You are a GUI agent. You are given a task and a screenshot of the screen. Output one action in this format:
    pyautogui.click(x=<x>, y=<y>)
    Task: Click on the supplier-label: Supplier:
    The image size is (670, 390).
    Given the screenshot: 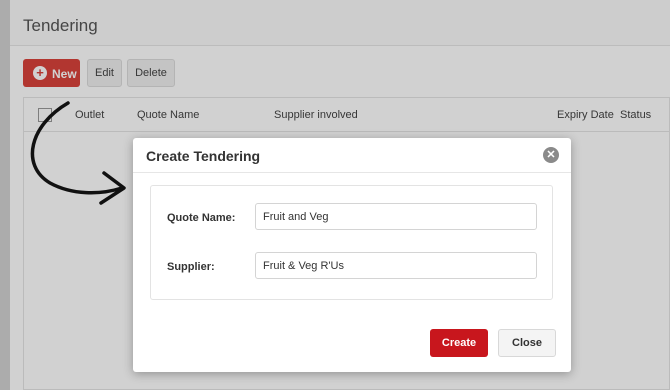 What is the action you would take?
    pyautogui.click(x=191, y=267)
    